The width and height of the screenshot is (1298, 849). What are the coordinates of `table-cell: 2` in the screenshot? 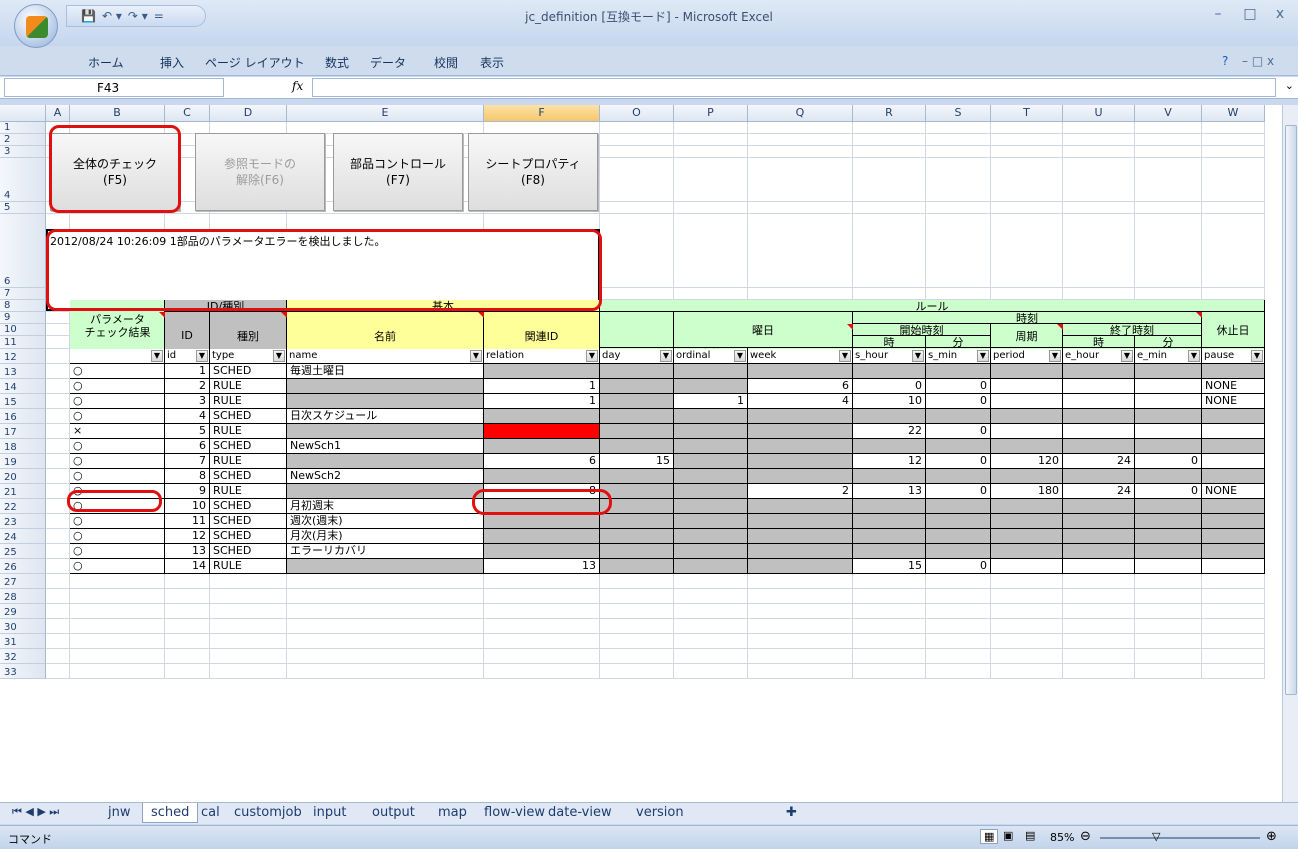 It's located at (187, 386).